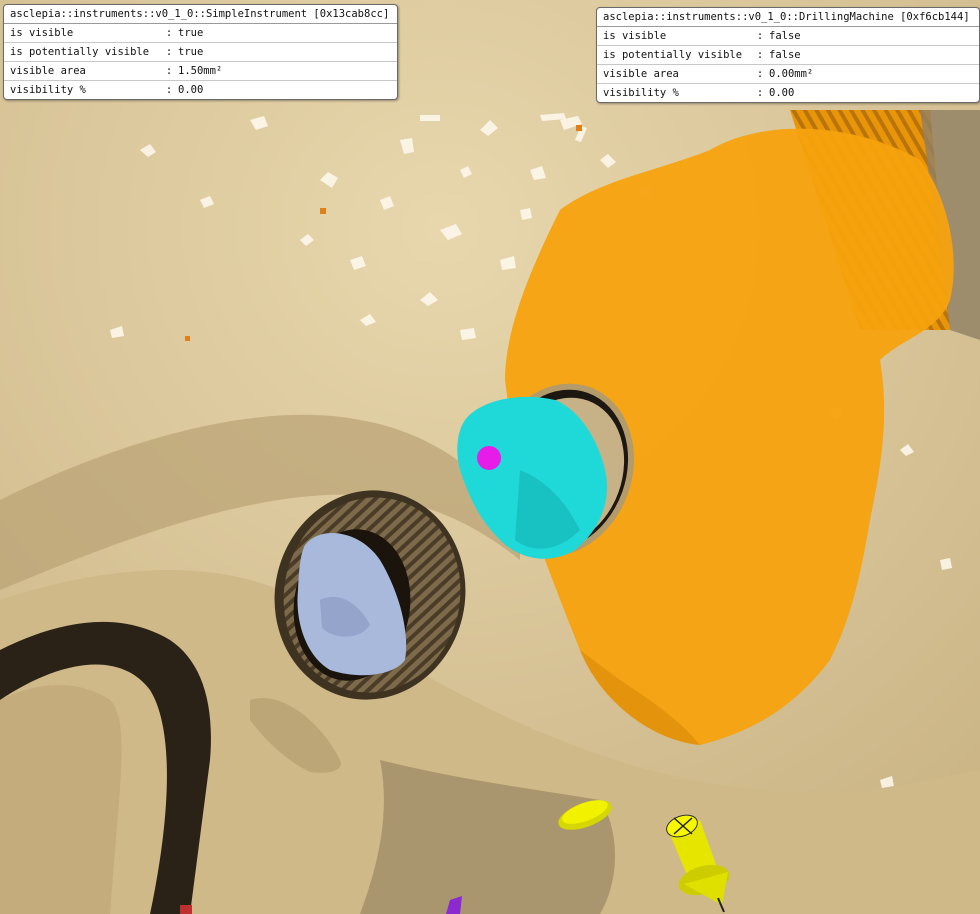 The height and width of the screenshot is (914, 980). I want to click on row-visible-area: visible area : 0.00mm², so click(788, 74).